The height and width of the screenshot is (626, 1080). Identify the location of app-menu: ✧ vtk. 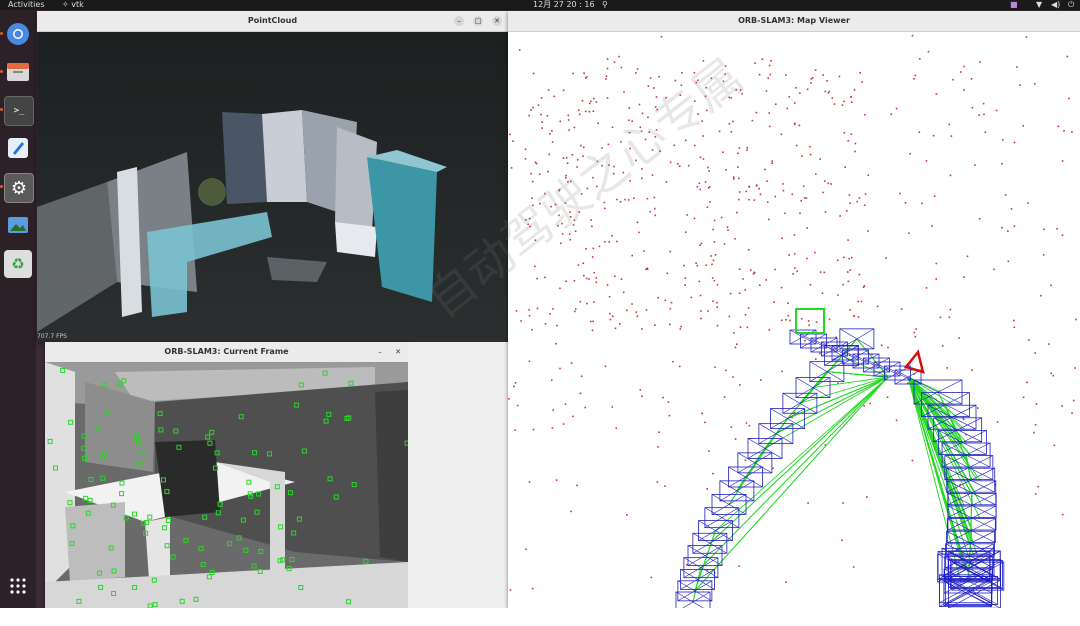
(73, 5).